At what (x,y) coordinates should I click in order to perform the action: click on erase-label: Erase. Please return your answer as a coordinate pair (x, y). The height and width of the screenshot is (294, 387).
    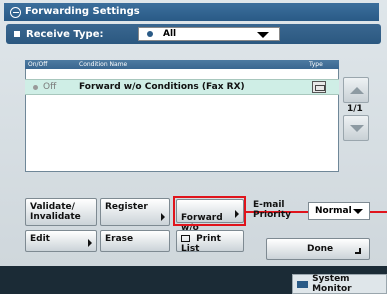
    Looking at the image, I should click on (119, 239).